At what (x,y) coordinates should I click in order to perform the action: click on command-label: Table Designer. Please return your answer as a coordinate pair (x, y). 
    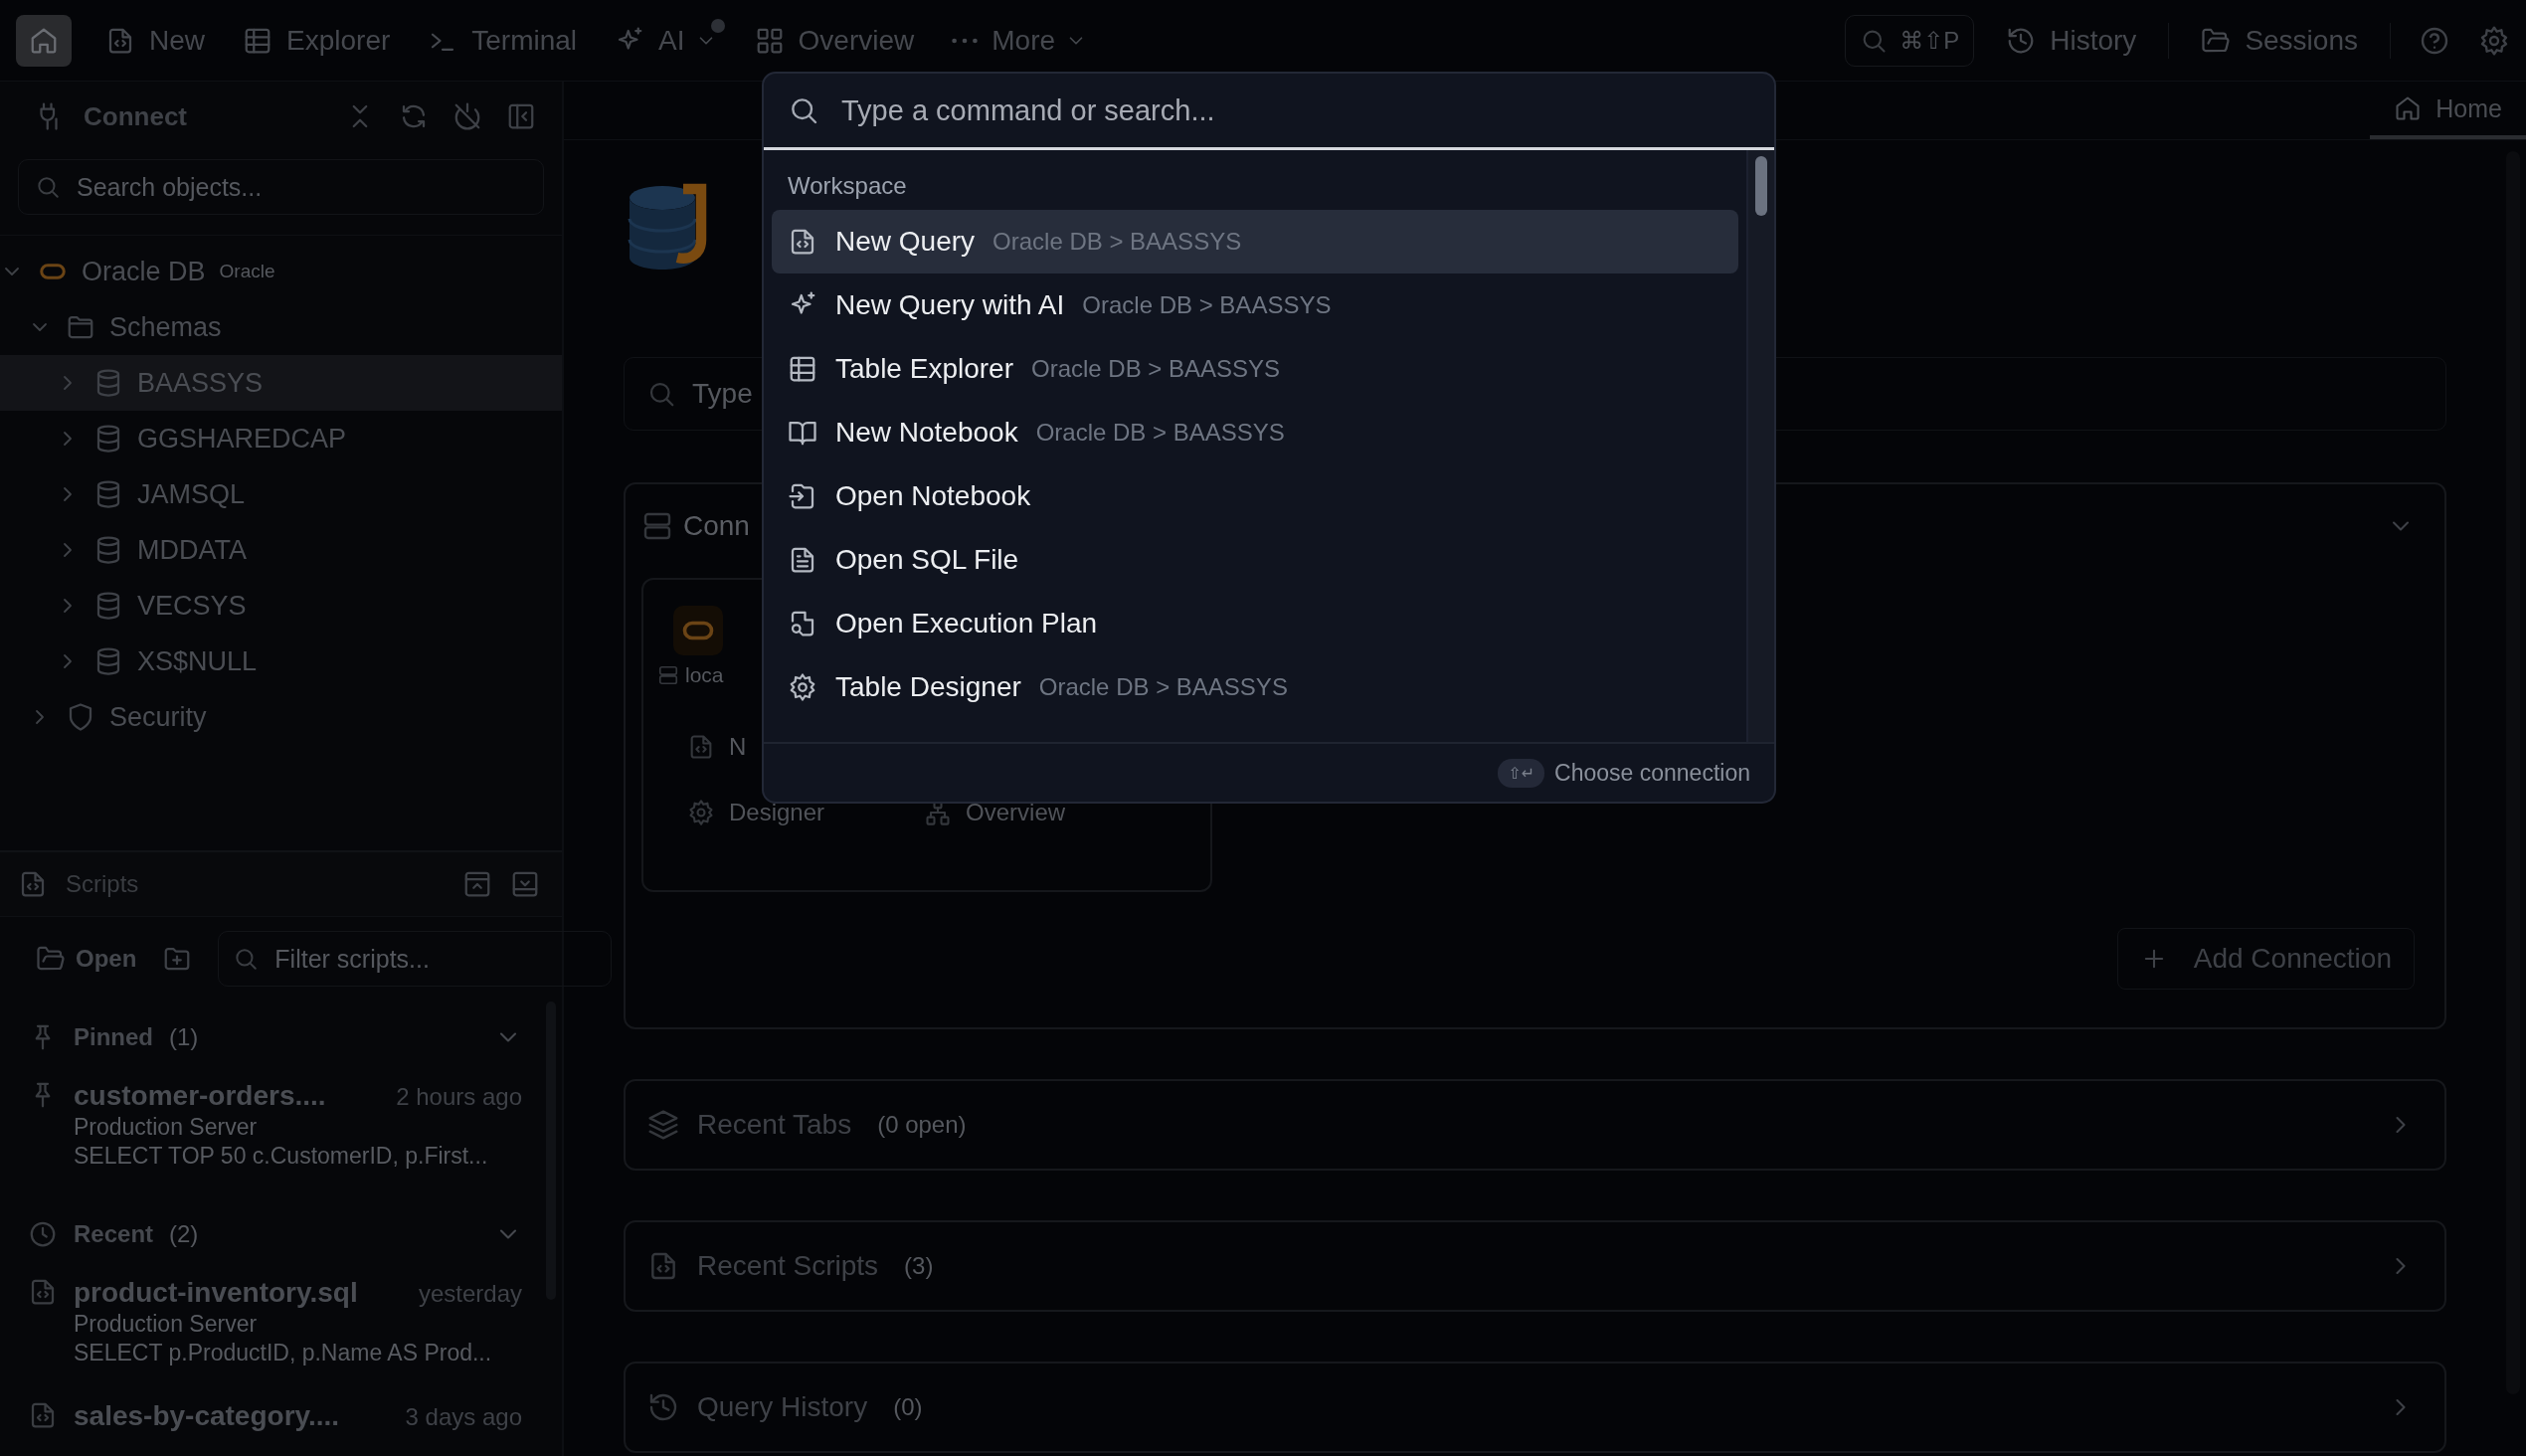
    Looking at the image, I should click on (928, 687).